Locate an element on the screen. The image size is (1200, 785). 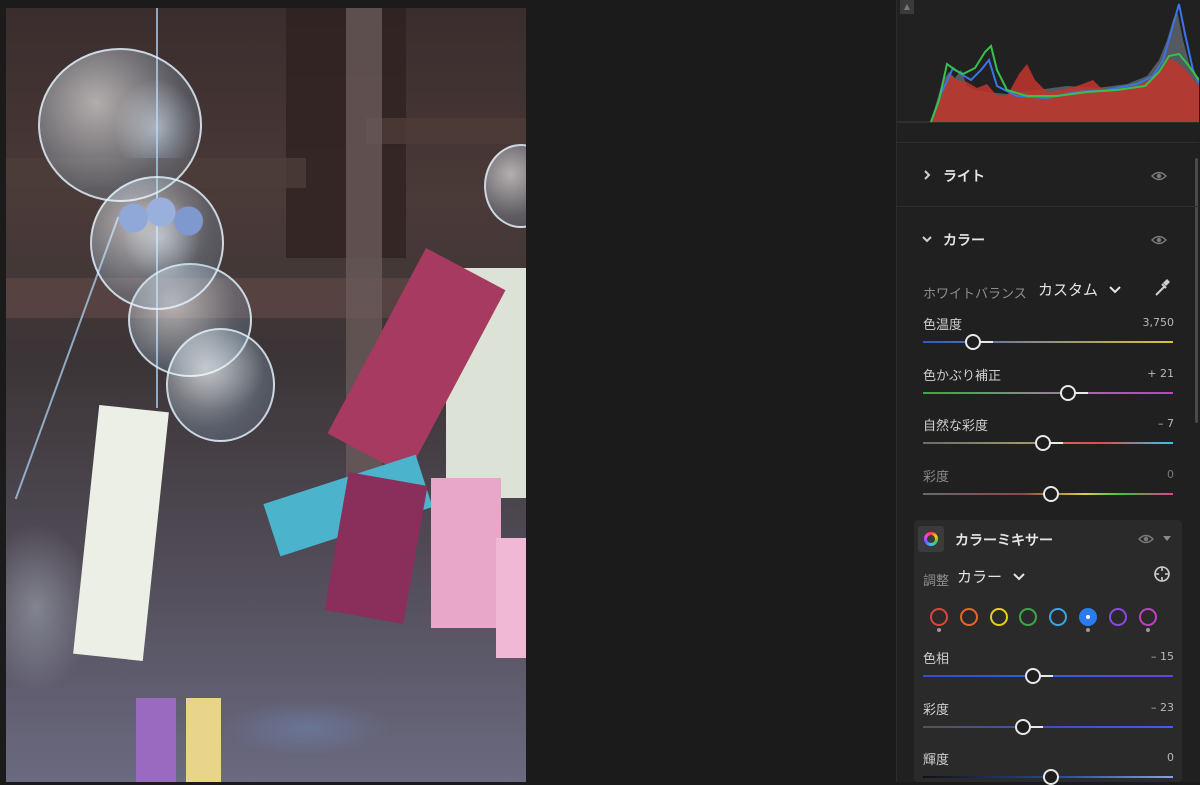
histogram-clipping-toggle: ▲ is located at coordinates (907, 7).